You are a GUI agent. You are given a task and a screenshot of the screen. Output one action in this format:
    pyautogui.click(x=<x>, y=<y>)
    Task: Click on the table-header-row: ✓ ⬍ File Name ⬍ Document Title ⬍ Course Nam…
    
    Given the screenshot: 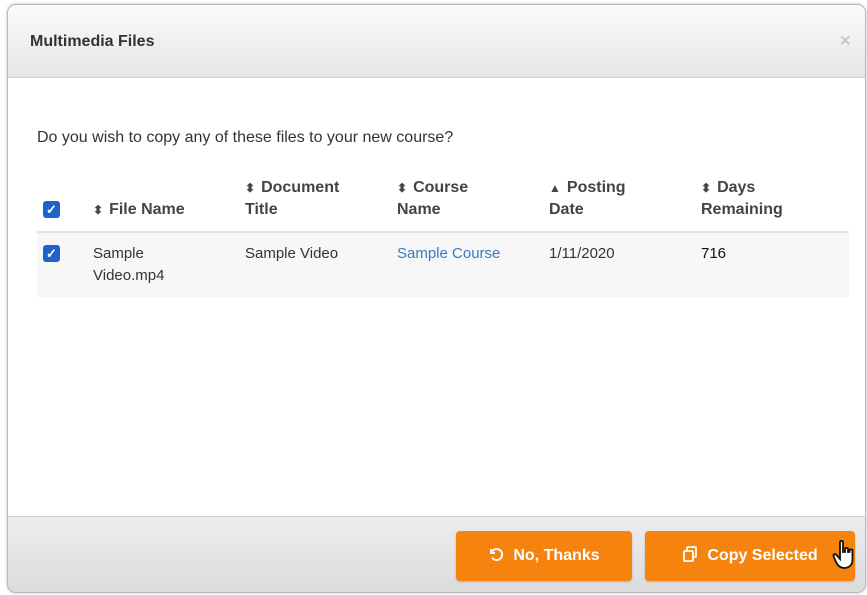 What is the action you would take?
    pyautogui.click(x=443, y=203)
    